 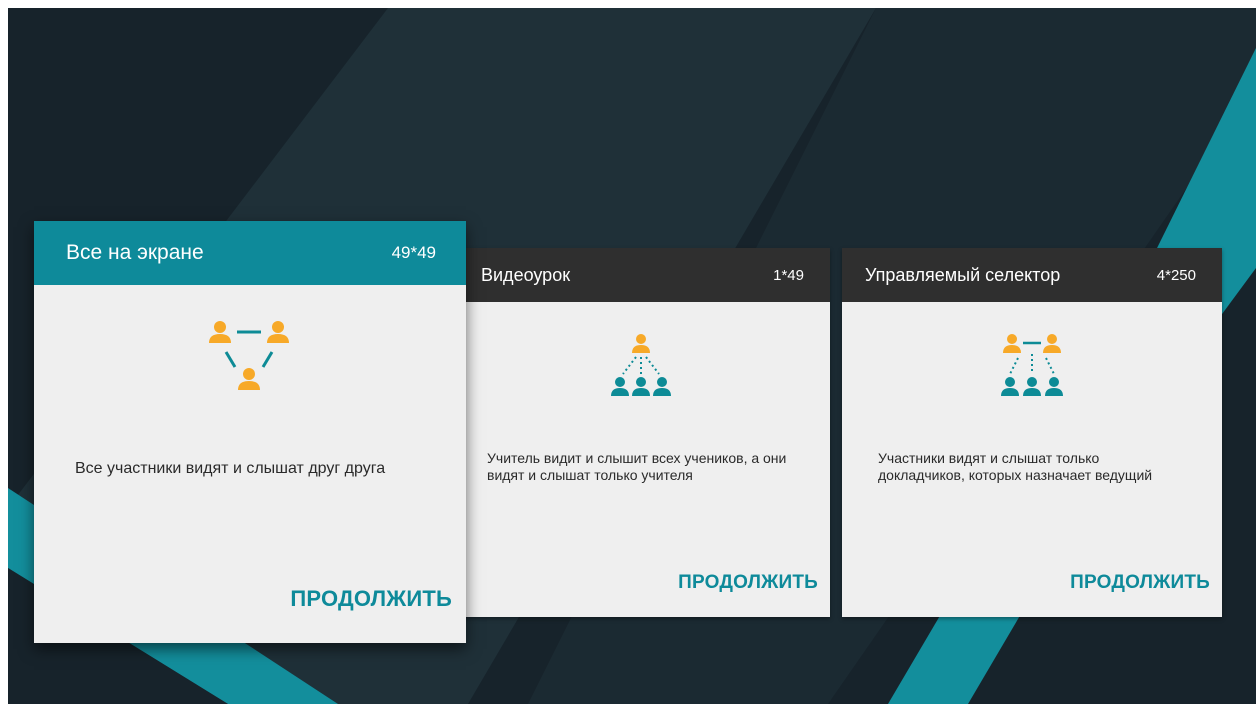 I want to click on card-title: Все на экране, so click(x=135, y=252).